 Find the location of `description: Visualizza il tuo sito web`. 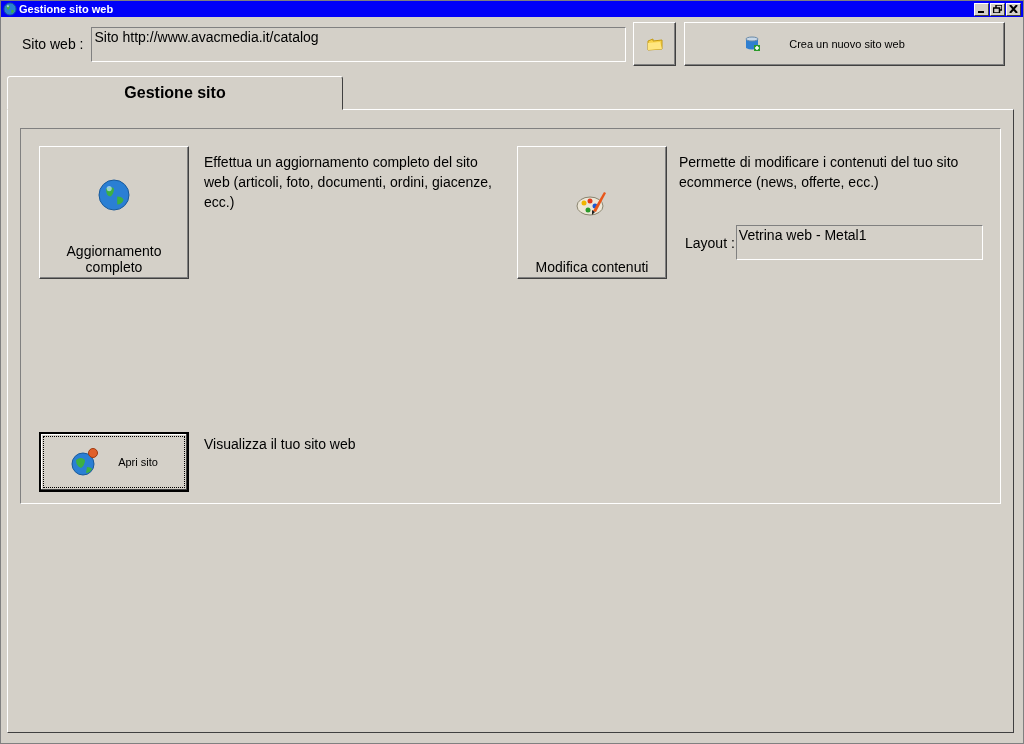

description: Visualizza il tuo sito web is located at coordinates (280, 444).